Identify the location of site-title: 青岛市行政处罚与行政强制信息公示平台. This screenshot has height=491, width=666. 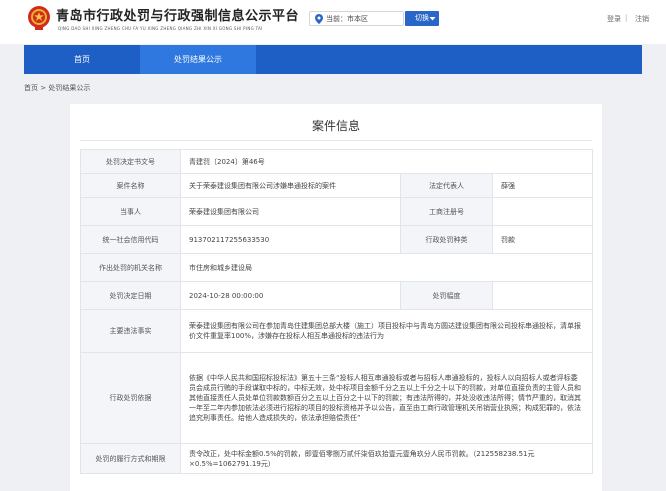
(178, 16).